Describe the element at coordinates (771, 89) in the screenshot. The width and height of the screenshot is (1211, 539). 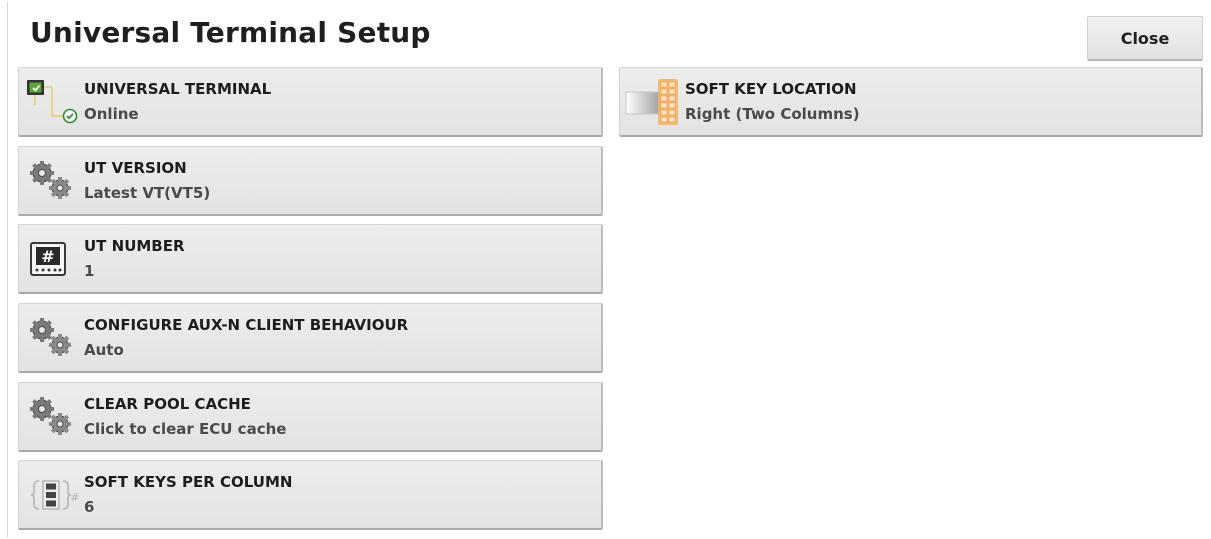
I see `setting-label: SOFT KEY LOCATION` at that location.